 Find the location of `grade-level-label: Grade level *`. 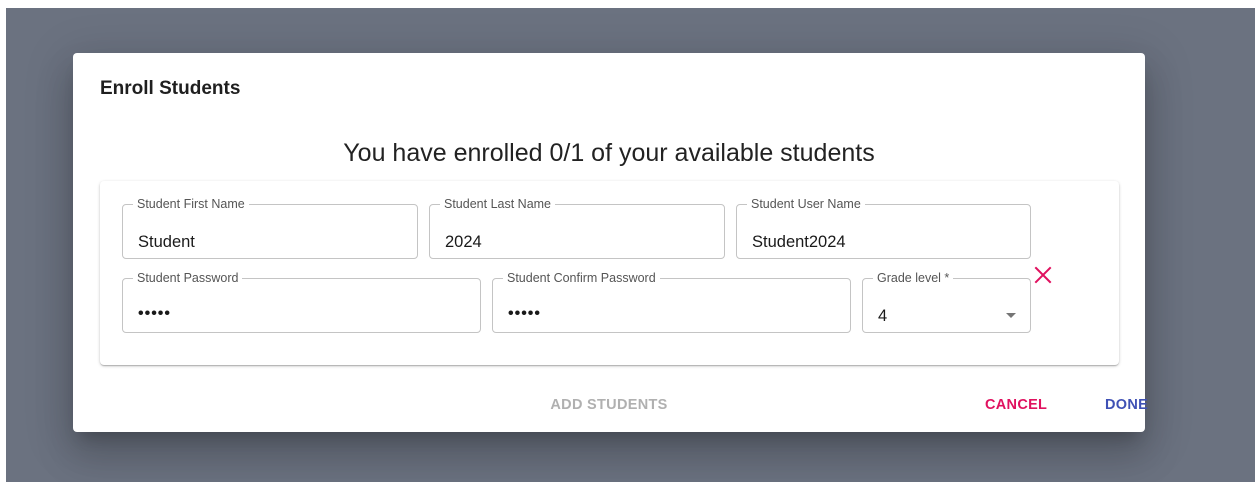

grade-level-label: Grade level * is located at coordinates (913, 278).